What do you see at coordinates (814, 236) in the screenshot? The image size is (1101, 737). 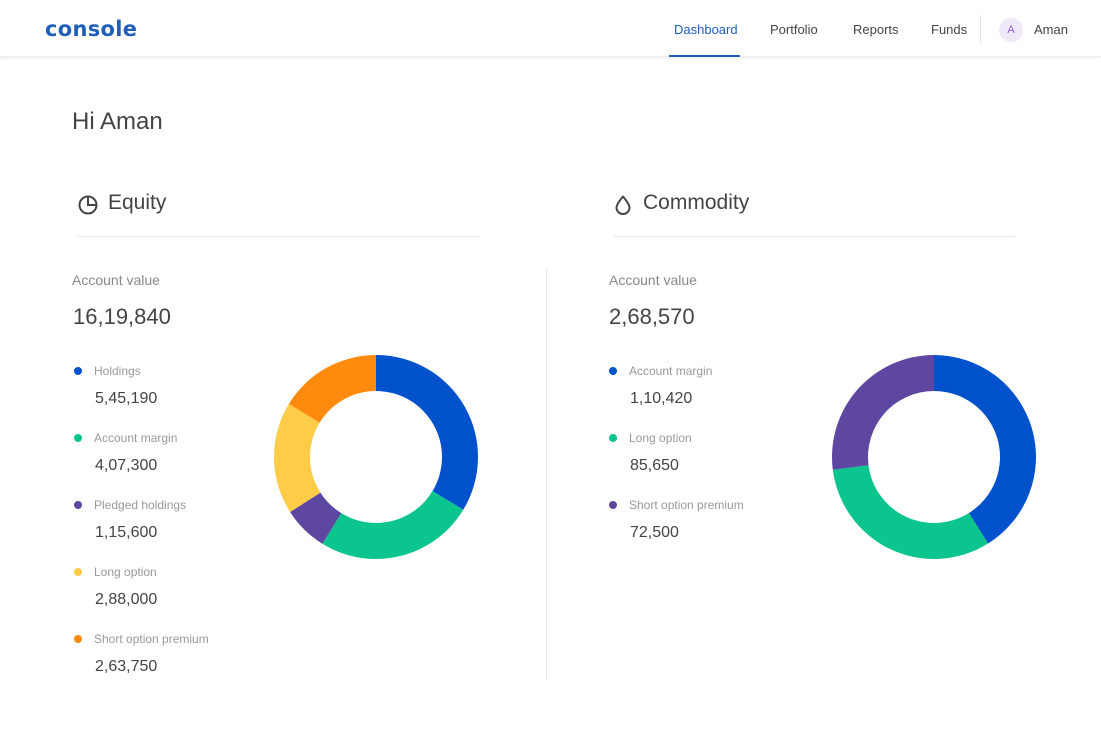 I see `commodity-section-divider` at bounding box center [814, 236].